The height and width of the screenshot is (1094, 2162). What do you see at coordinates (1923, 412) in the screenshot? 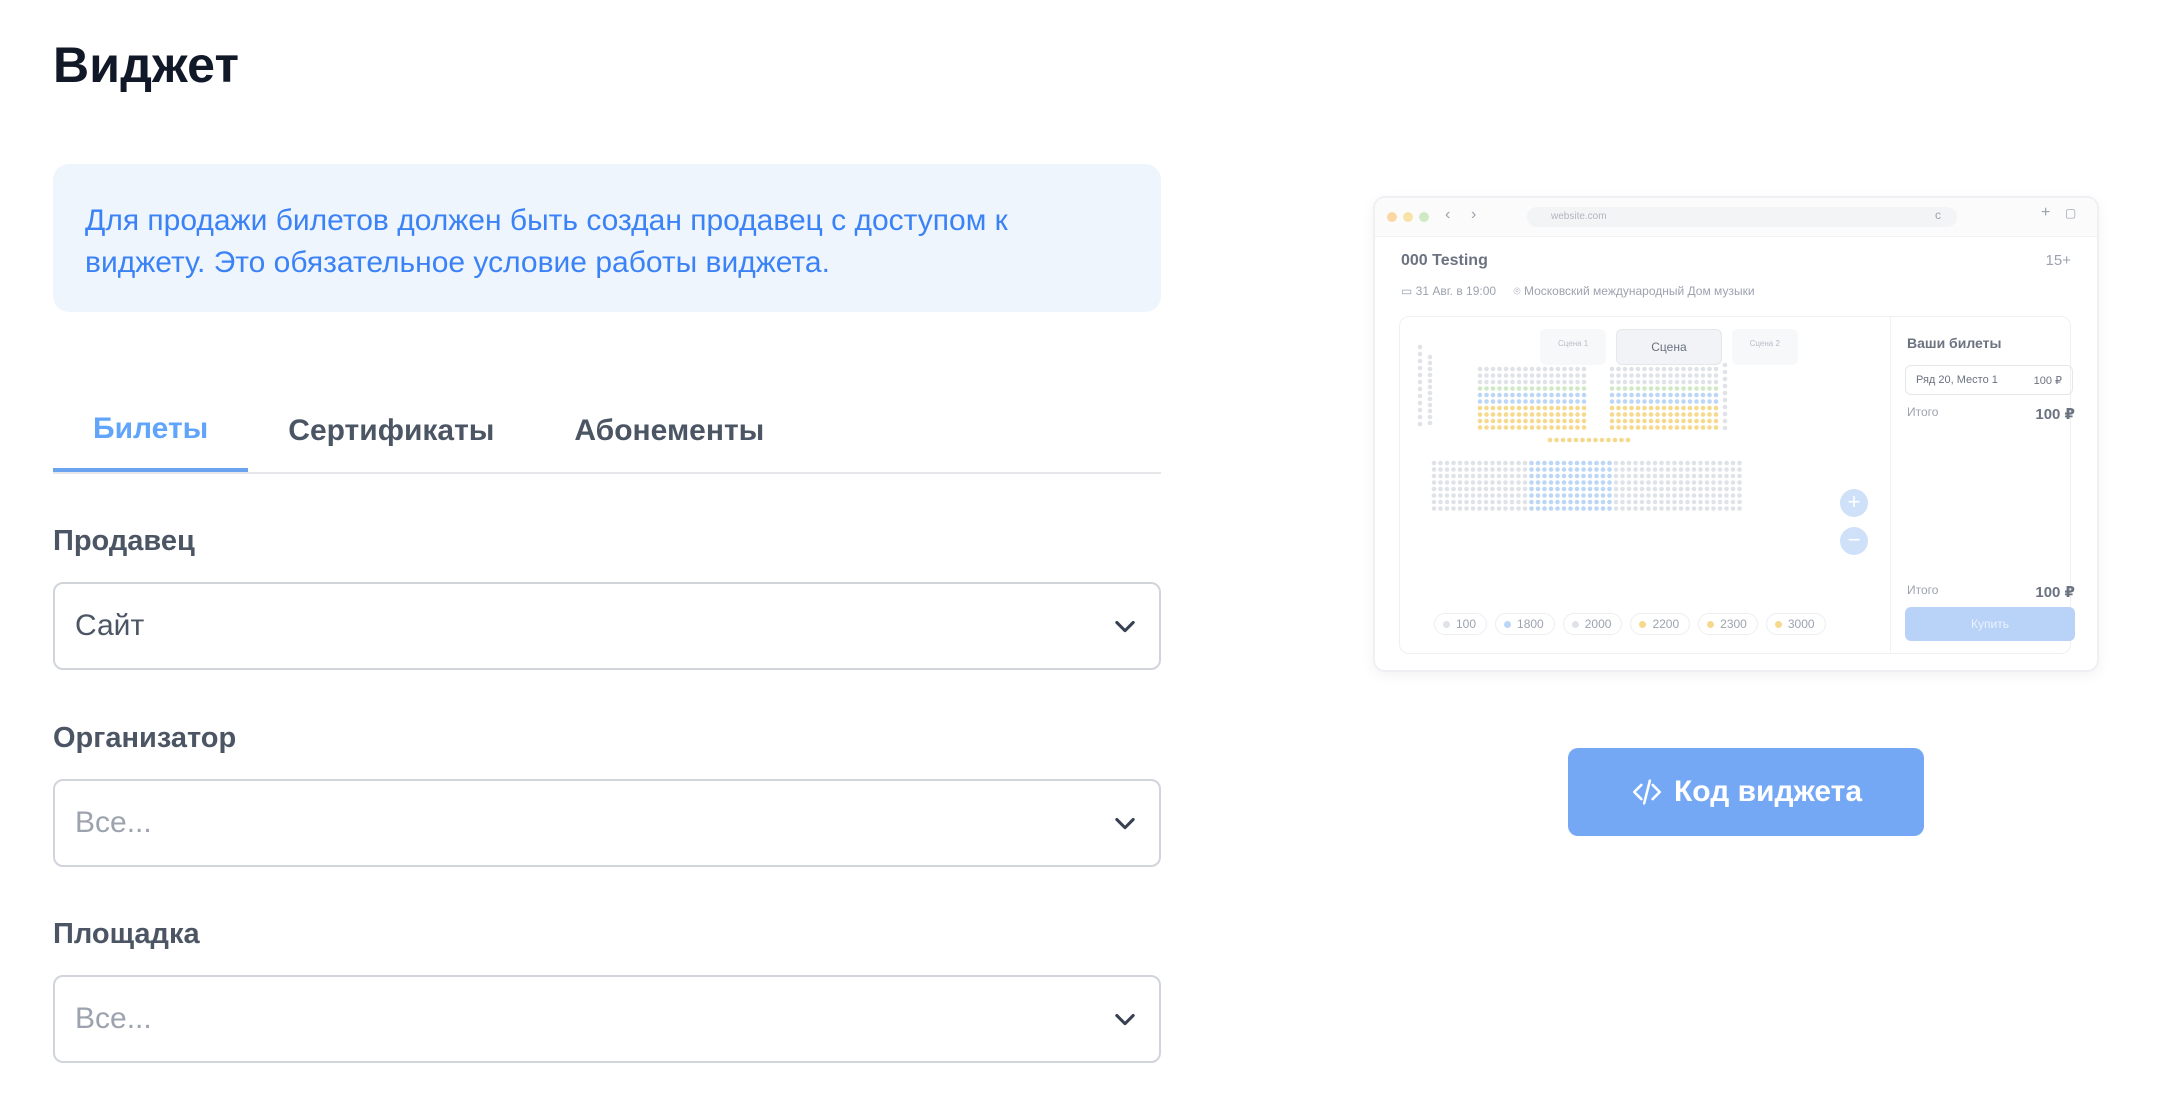
I see `preview-subtotal-label: Итого` at bounding box center [1923, 412].